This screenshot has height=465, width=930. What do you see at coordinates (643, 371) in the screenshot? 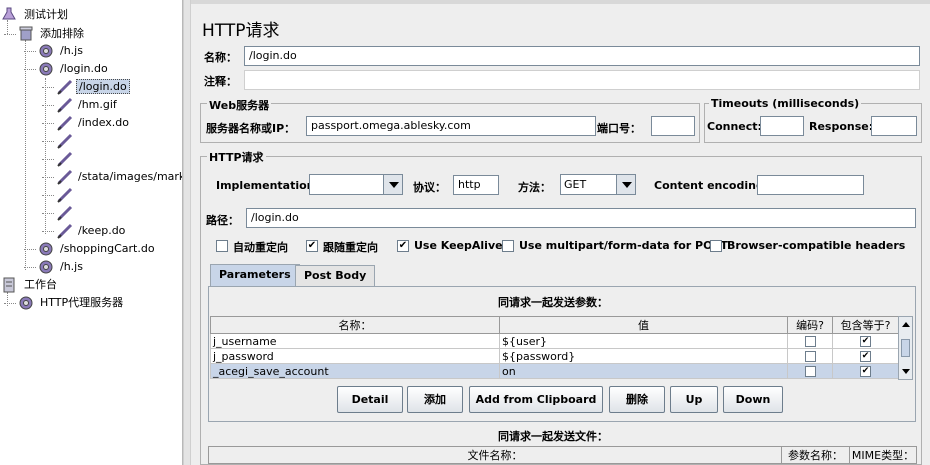
I see `param-value-cell: on` at bounding box center [643, 371].